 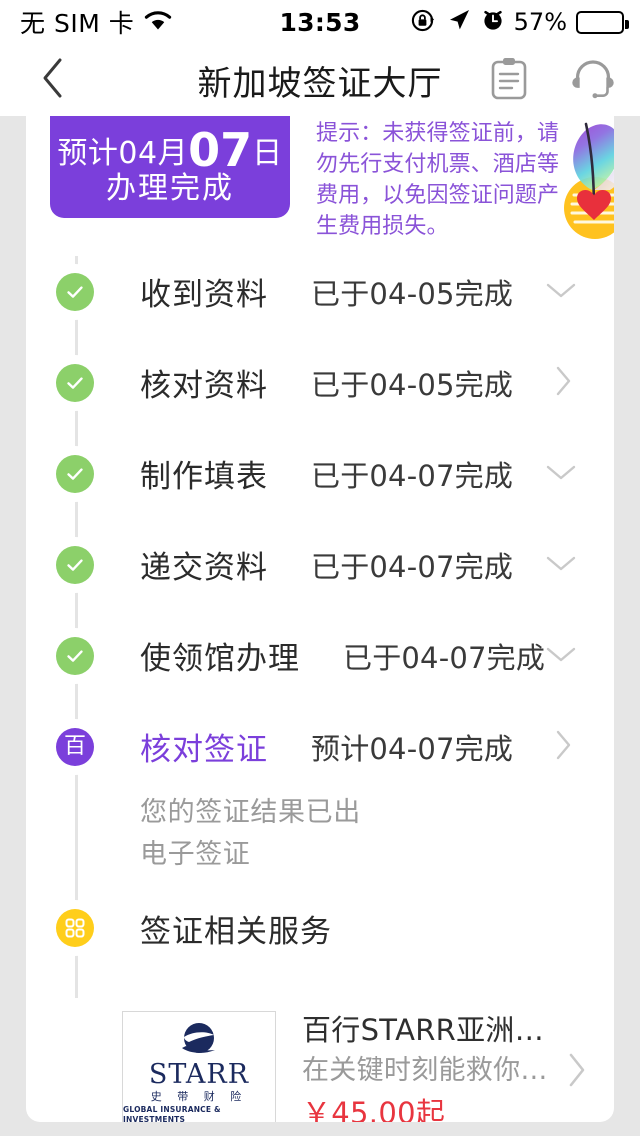 What do you see at coordinates (198, 1037) in the screenshot?
I see `starr-mark-icon` at bounding box center [198, 1037].